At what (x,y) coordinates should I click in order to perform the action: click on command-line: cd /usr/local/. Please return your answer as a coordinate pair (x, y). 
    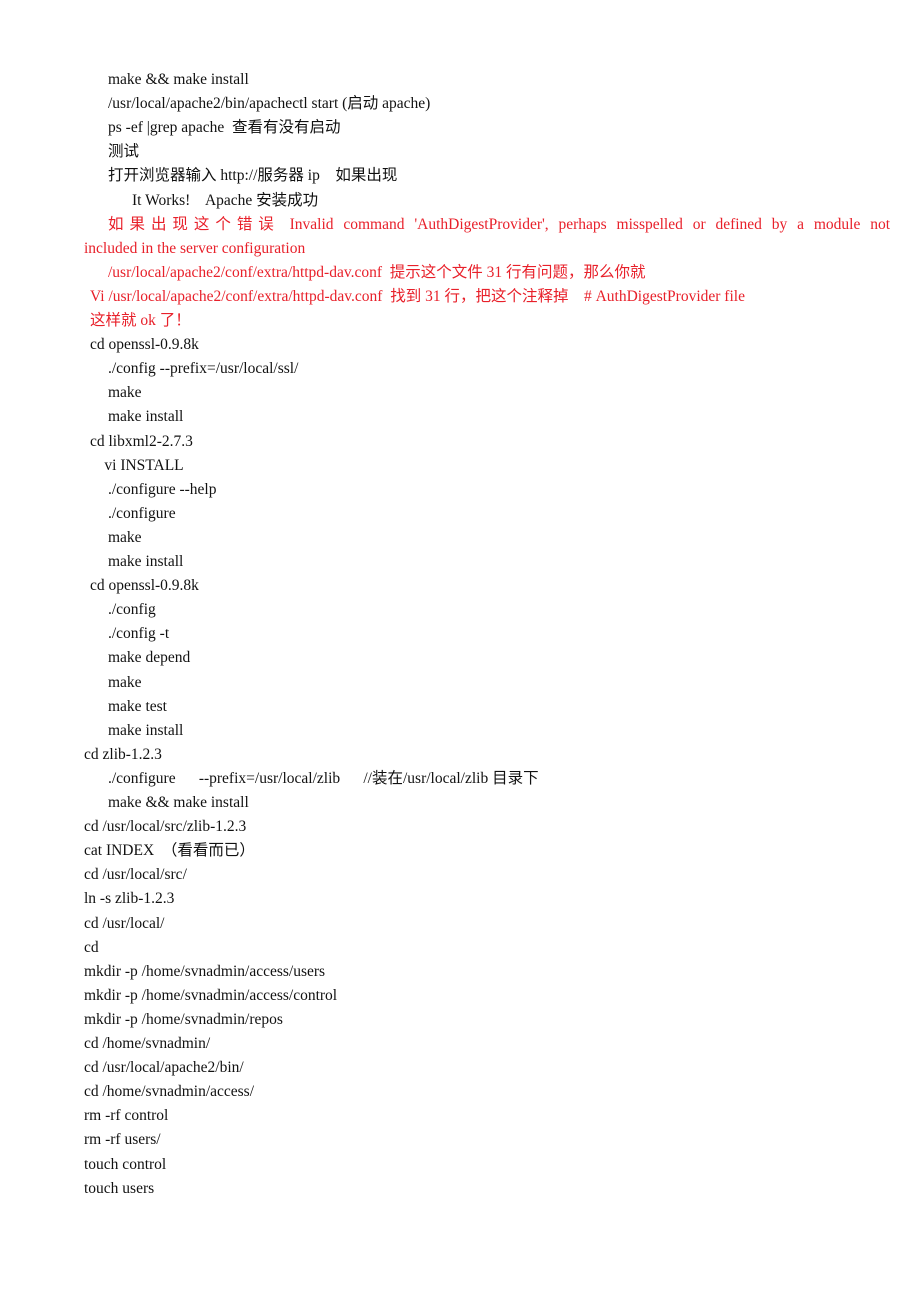
    Looking at the image, I should click on (124, 923).